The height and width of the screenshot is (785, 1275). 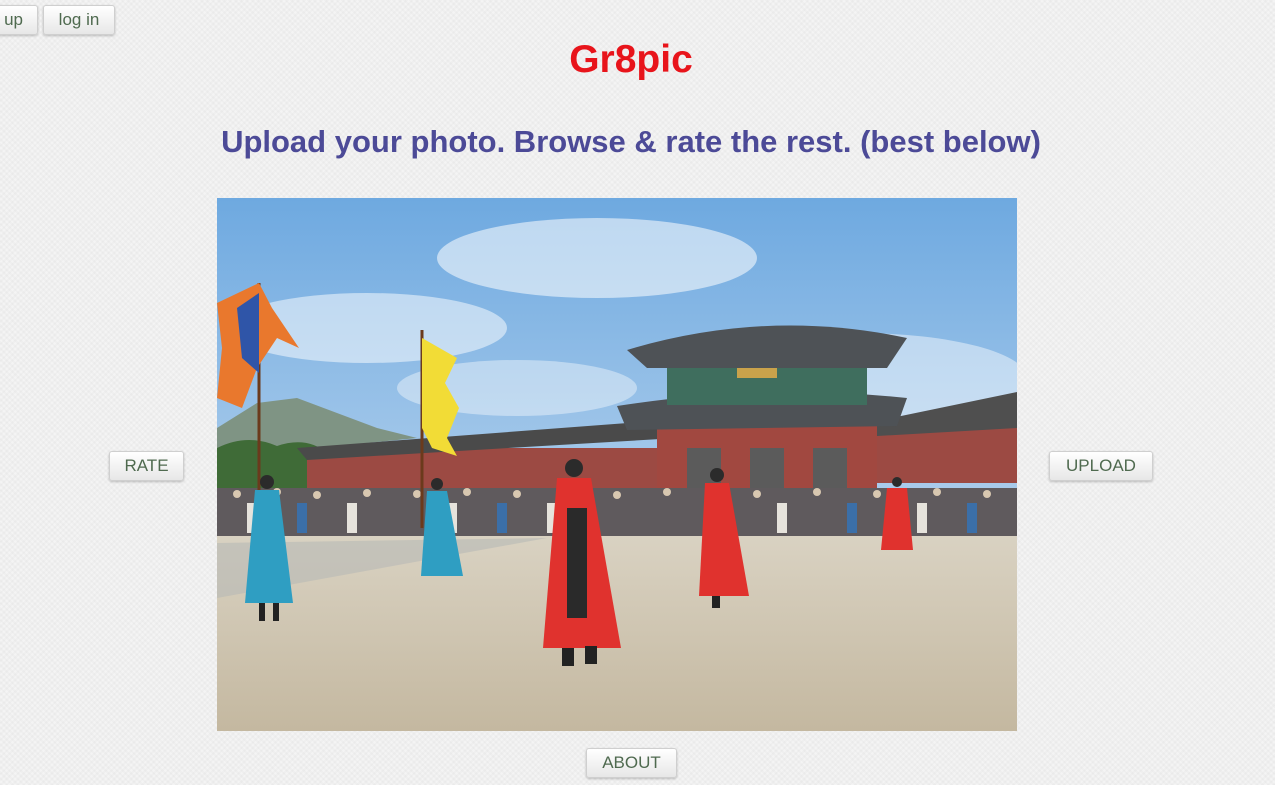 I want to click on login-button: log in, so click(x=79, y=20).